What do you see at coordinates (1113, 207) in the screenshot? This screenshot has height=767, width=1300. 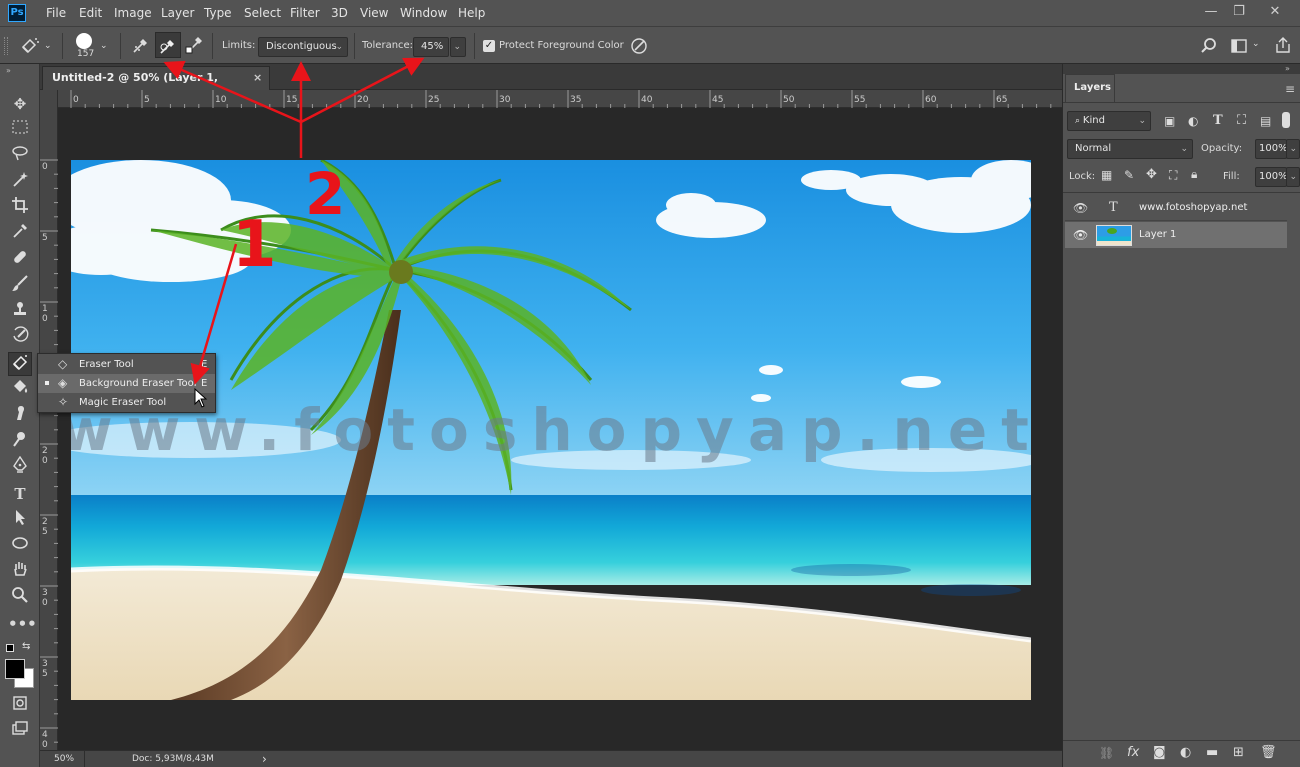 I see `text-layer-icon: T` at bounding box center [1113, 207].